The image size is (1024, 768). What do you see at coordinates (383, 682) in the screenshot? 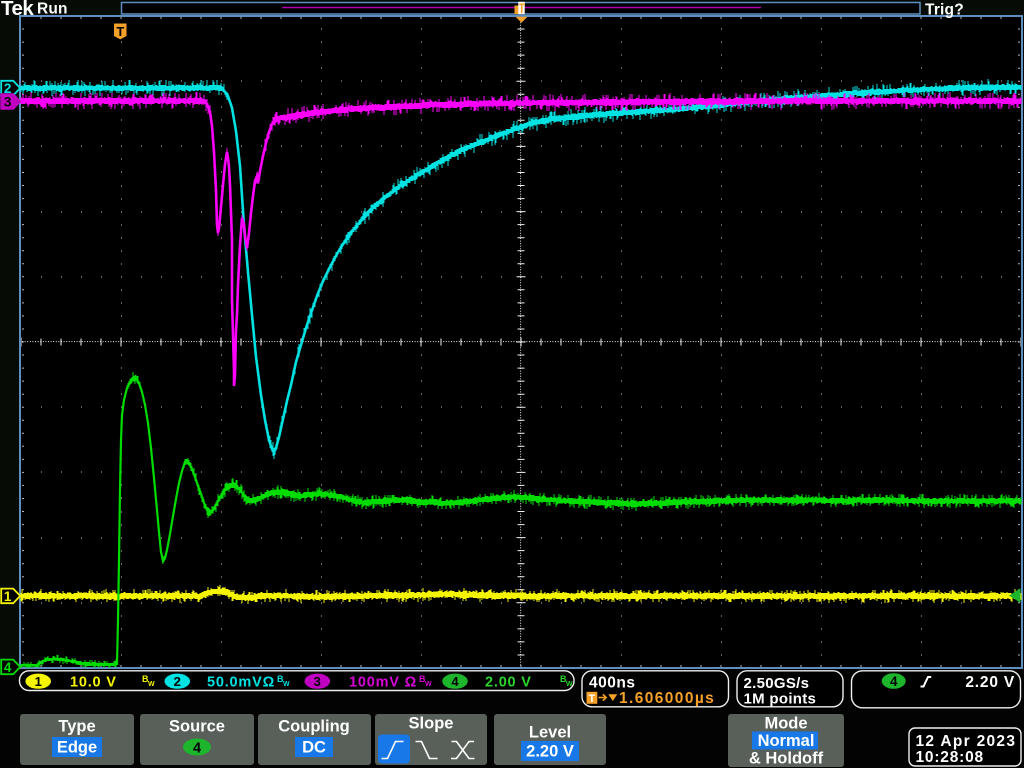
I see `svg-text: 100mV Ω` at bounding box center [383, 682].